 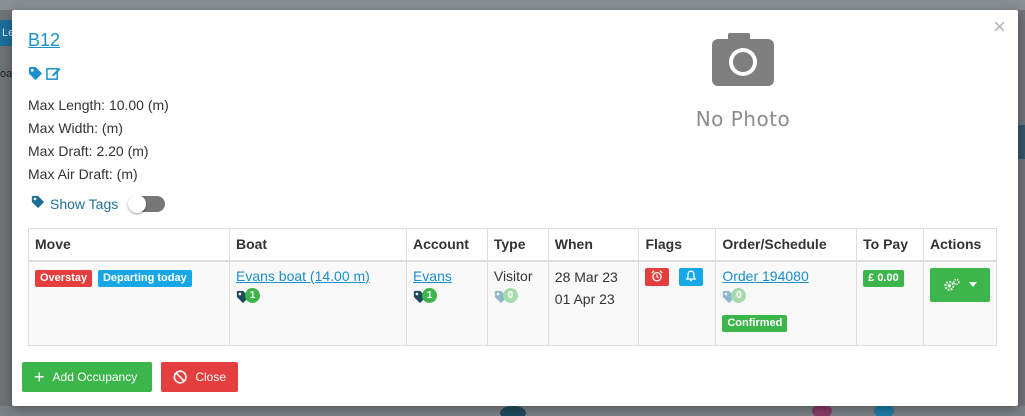 What do you see at coordinates (999, 27) in the screenshot?
I see `close-icon: ×` at bounding box center [999, 27].